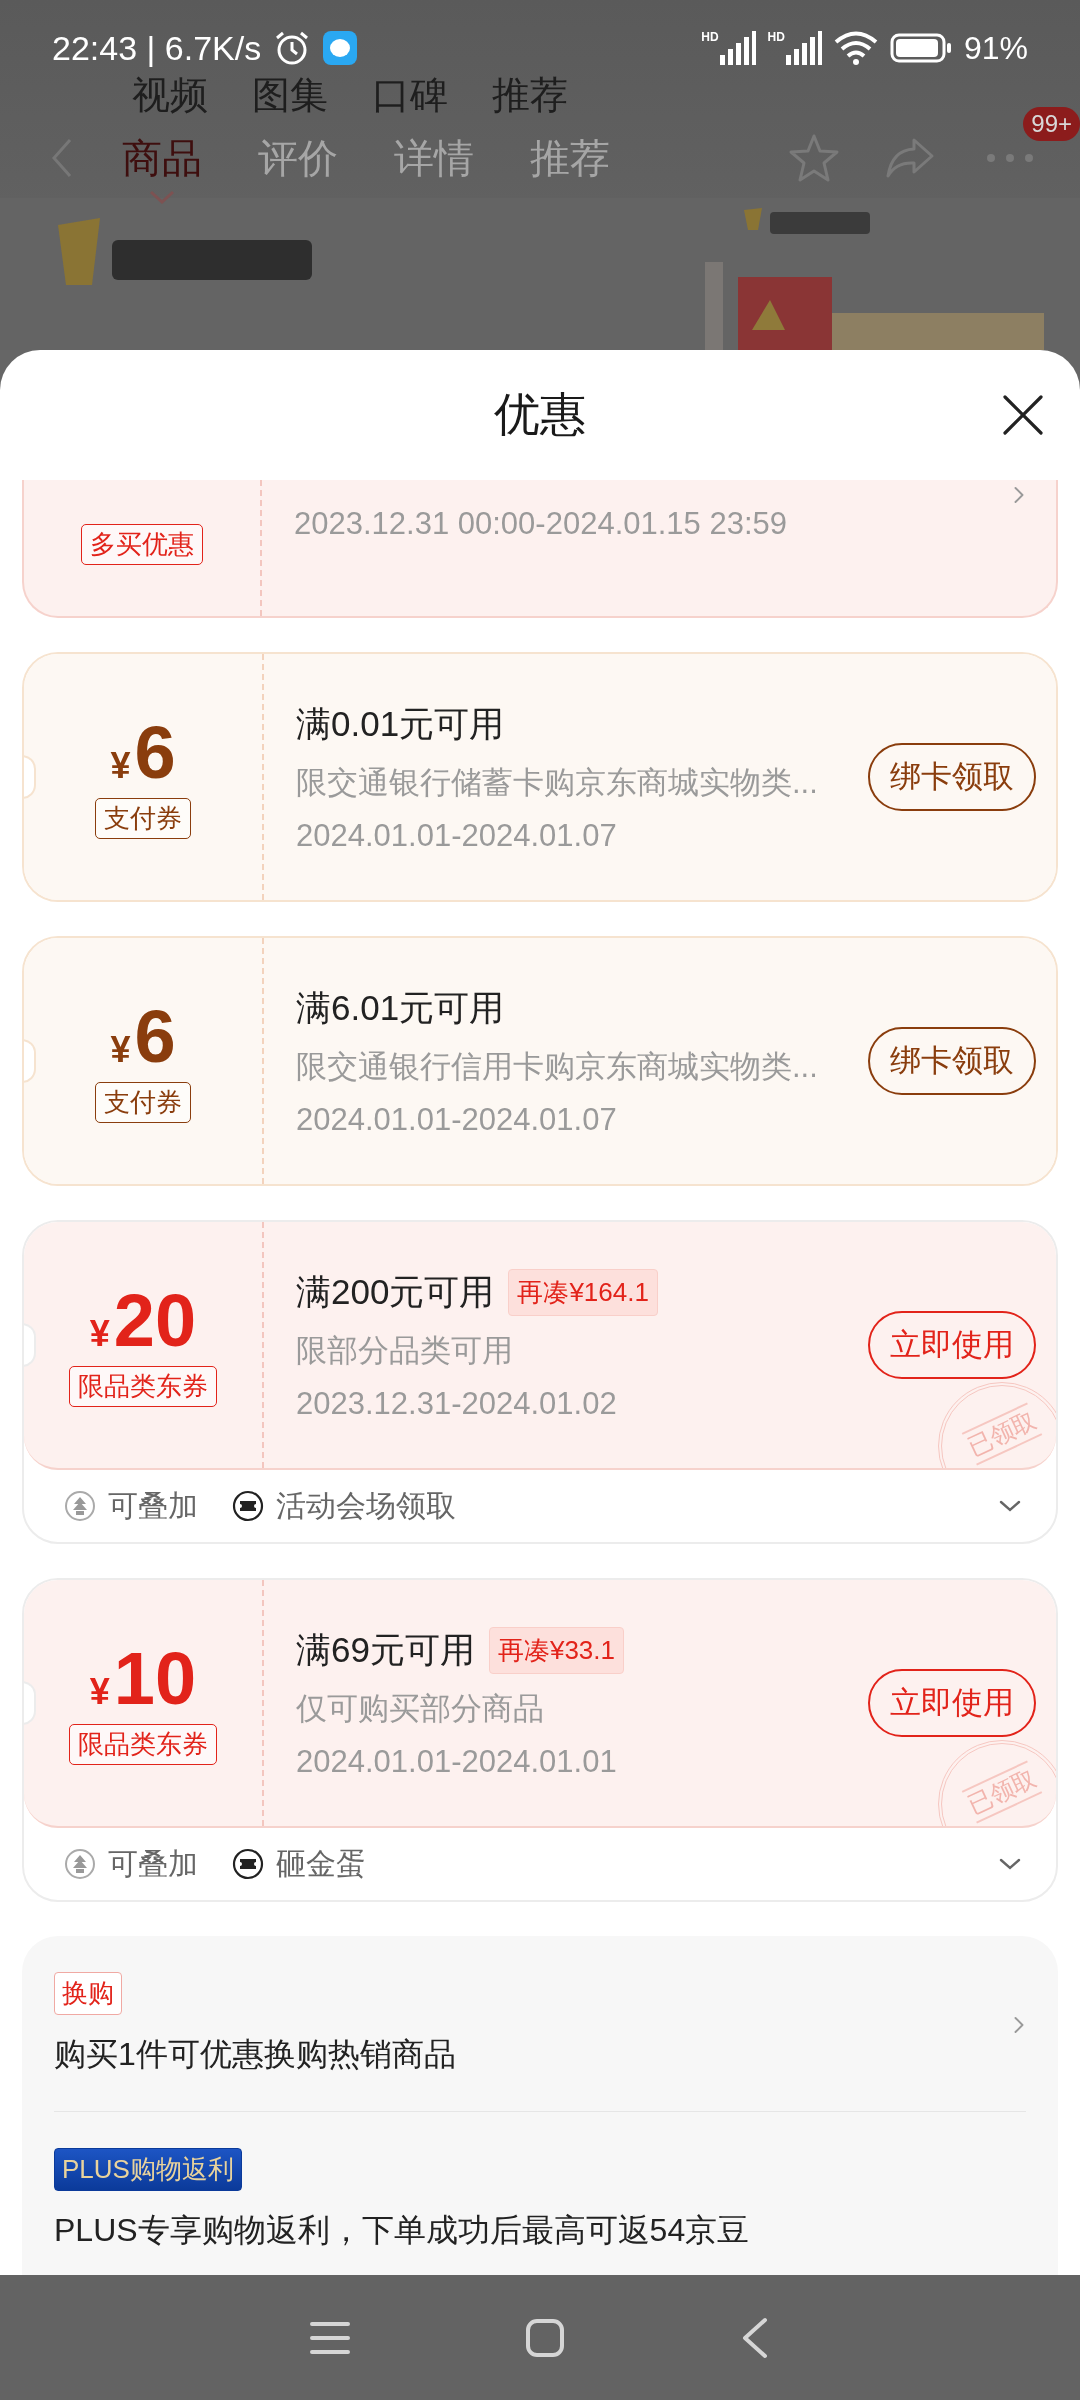 This screenshot has height=2400, width=1080. What do you see at coordinates (570, 158) in the screenshot?
I see `nav-tab: 推荐` at bounding box center [570, 158].